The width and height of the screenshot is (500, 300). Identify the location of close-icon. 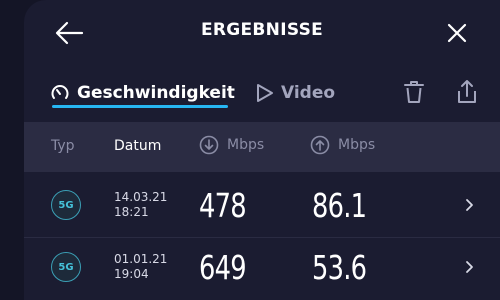
(457, 33).